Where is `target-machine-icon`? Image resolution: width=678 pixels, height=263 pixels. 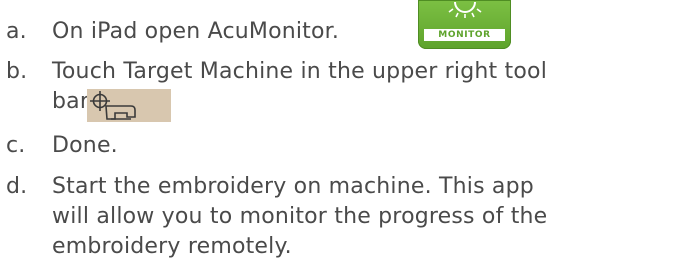
target-machine-icon is located at coordinates (129, 105).